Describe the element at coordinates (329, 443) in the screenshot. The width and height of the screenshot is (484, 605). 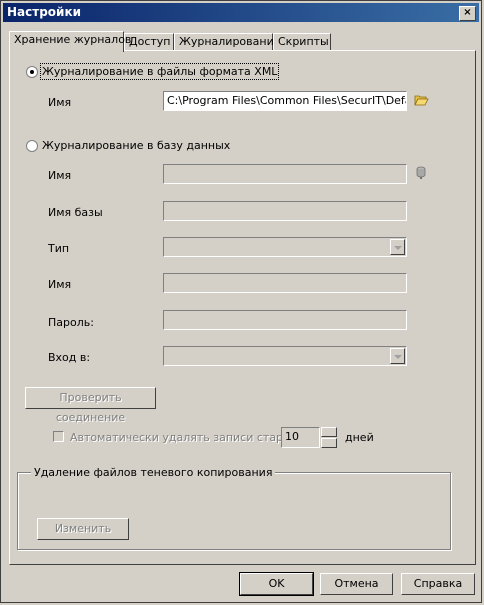
I see `spin-down-button` at that location.